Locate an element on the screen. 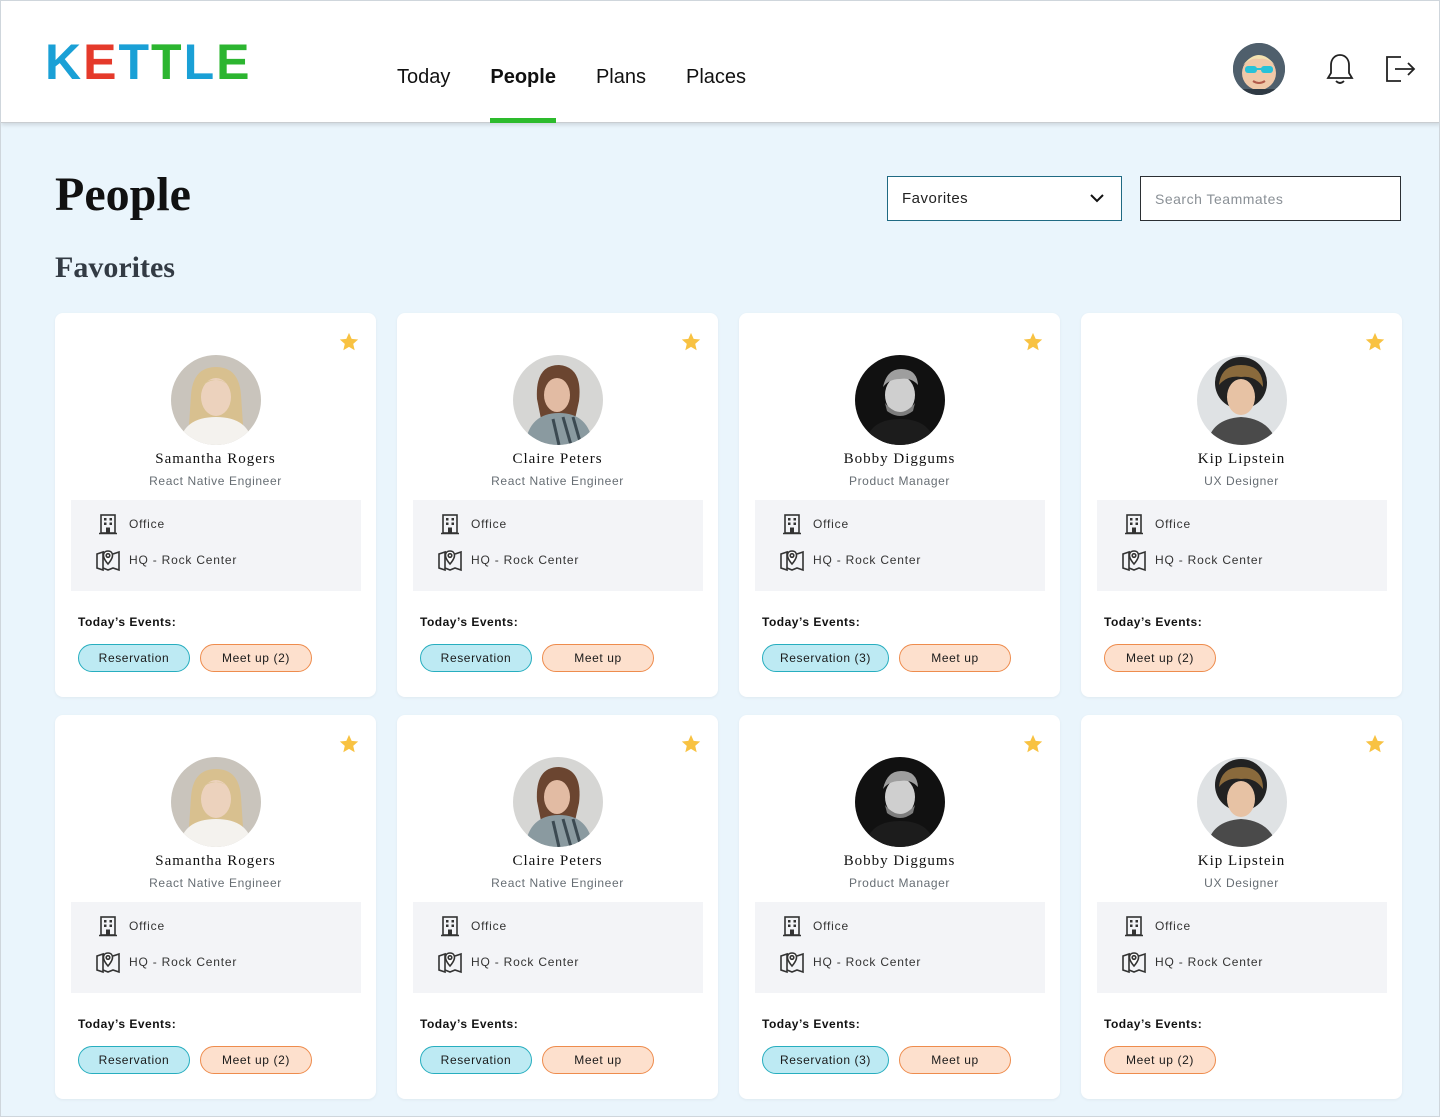 This screenshot has height=1117, width=1440. search-input is located at coordinates (1270, 198).